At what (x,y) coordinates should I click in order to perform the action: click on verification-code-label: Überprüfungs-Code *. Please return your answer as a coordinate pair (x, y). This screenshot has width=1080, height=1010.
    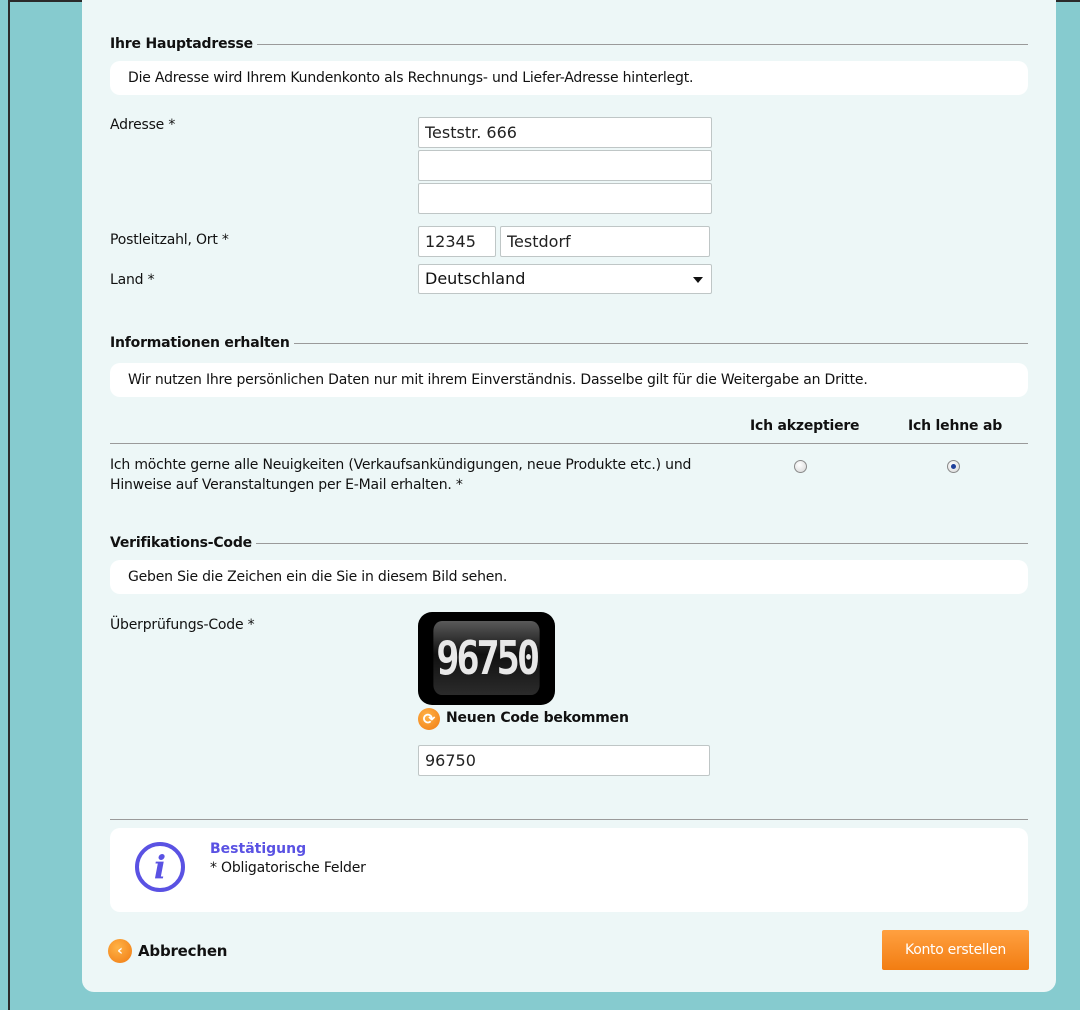
    Looking at the image, I should click on (182, 625).